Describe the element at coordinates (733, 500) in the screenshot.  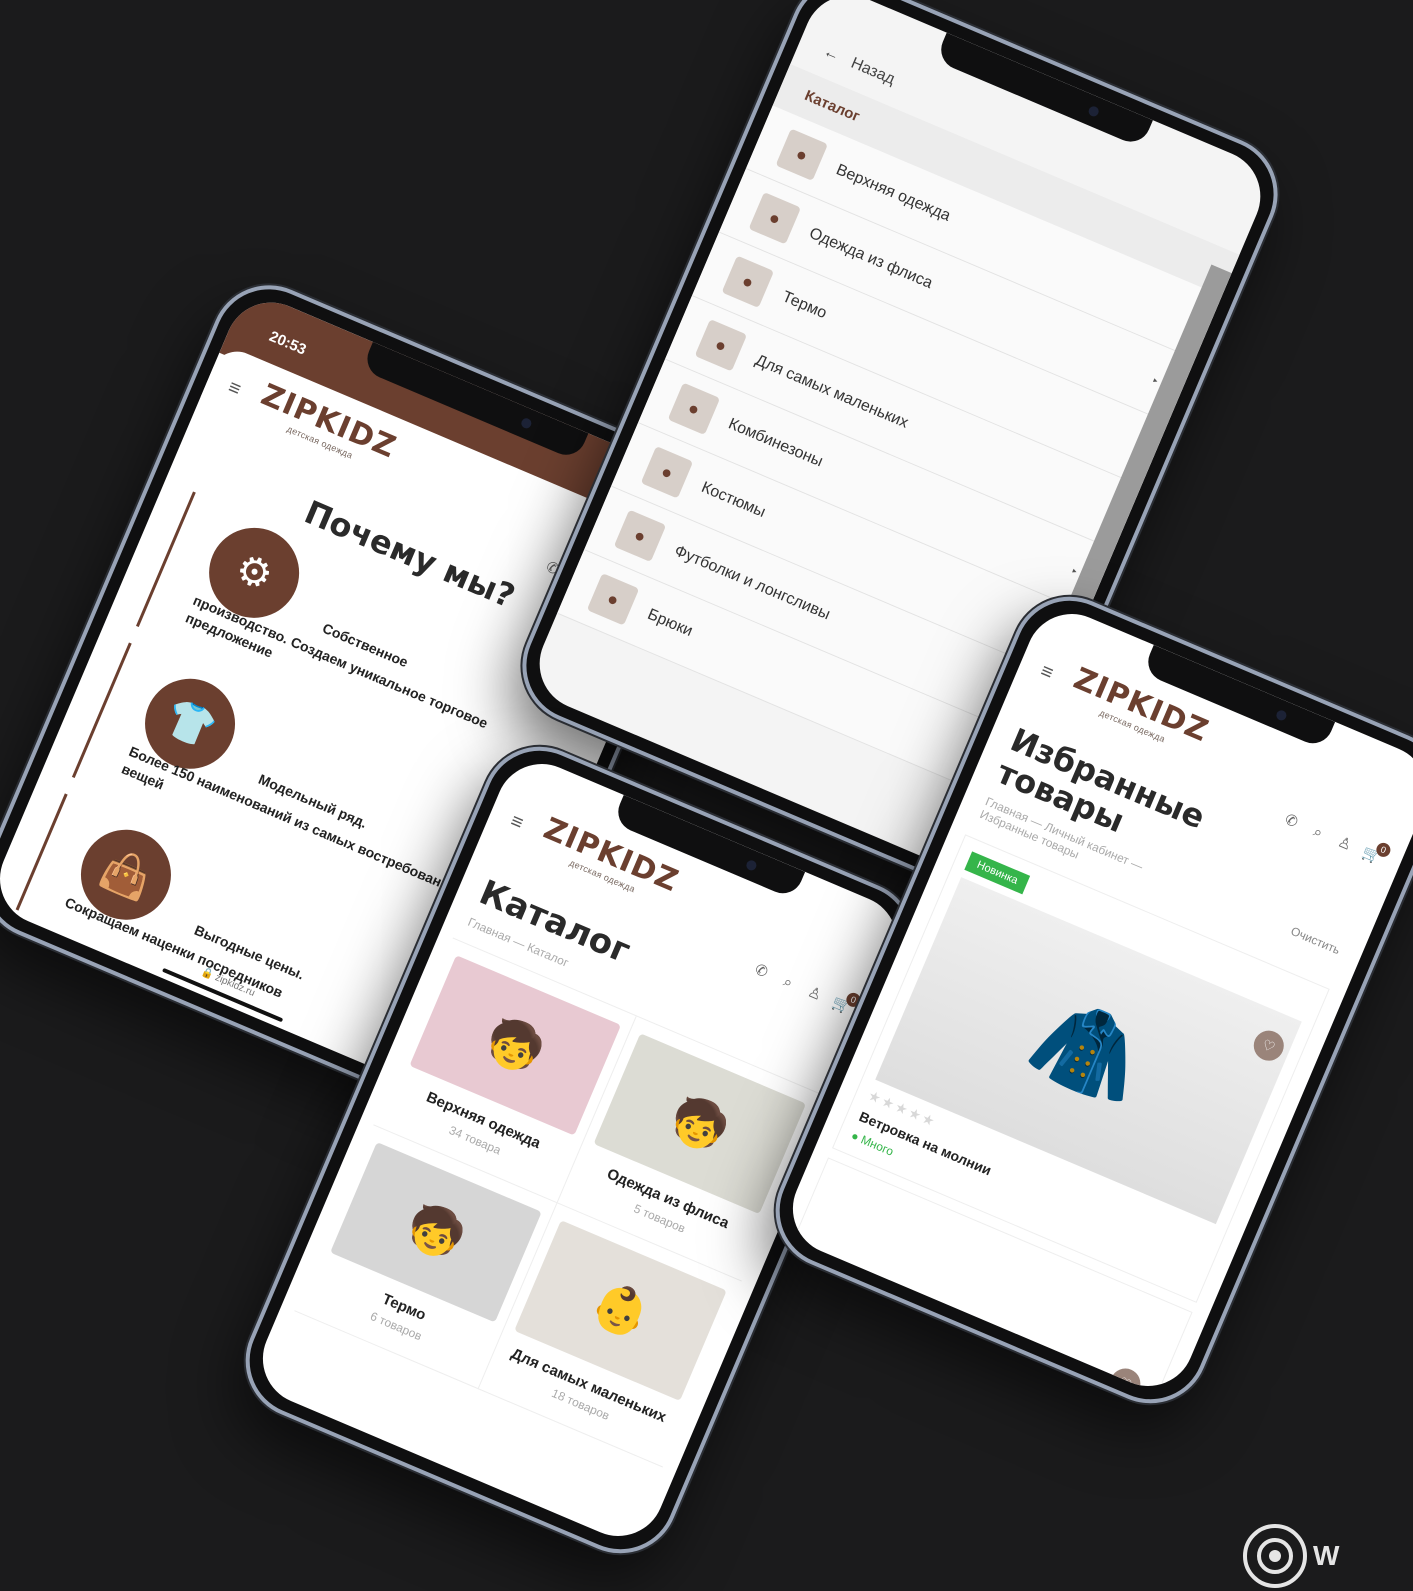
I see `menu-item-label: Костюмы` at that location.